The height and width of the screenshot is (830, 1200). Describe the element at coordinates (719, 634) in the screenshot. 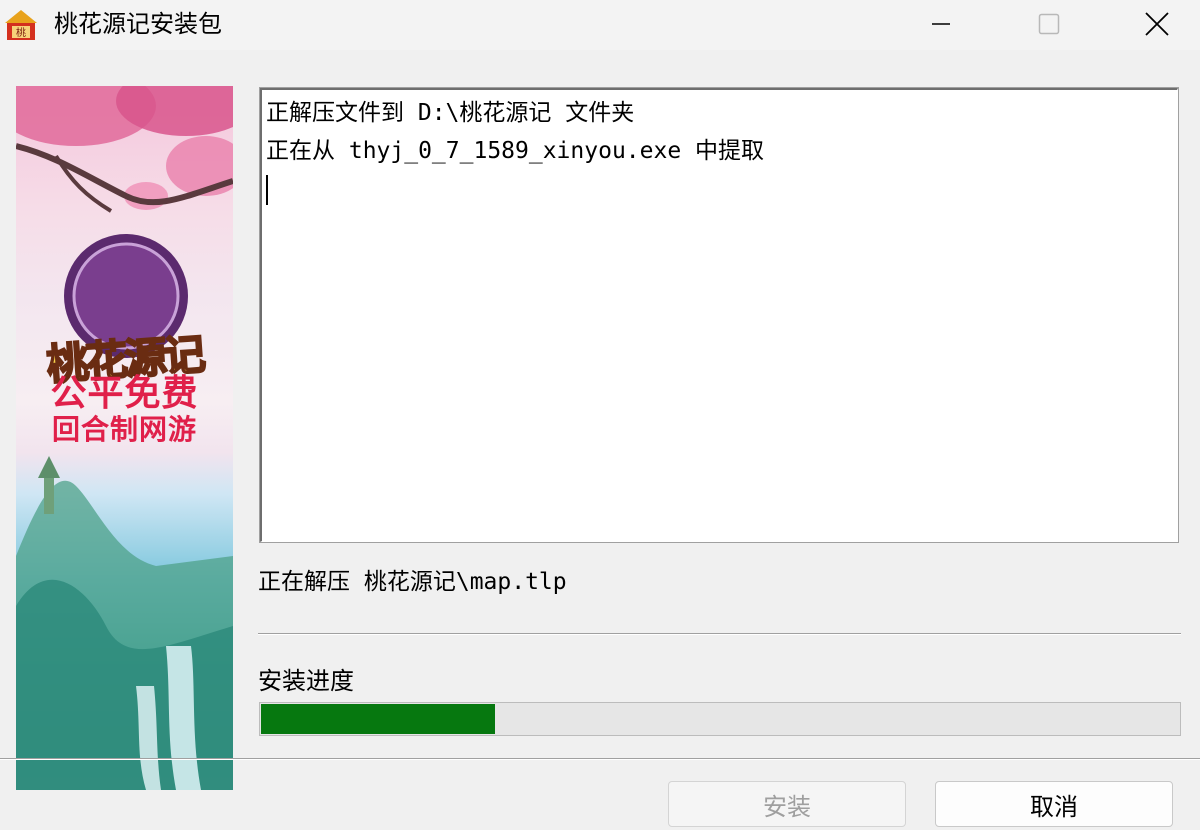

I see `divider` at that location.